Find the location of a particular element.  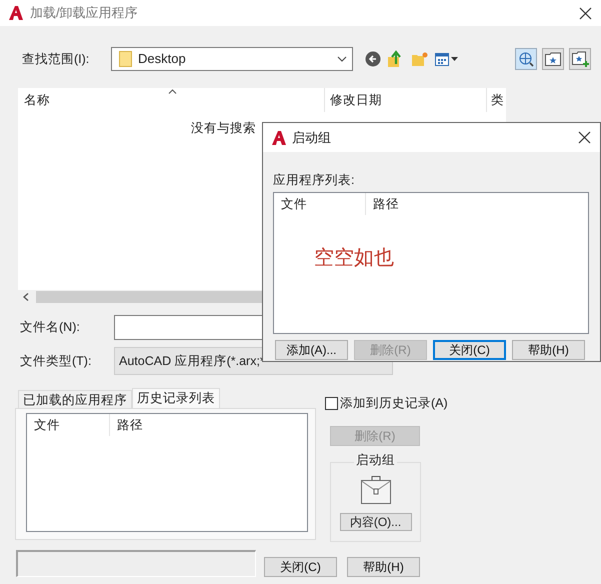

look-in-value: Desktop is located at coordinates (162, 59).